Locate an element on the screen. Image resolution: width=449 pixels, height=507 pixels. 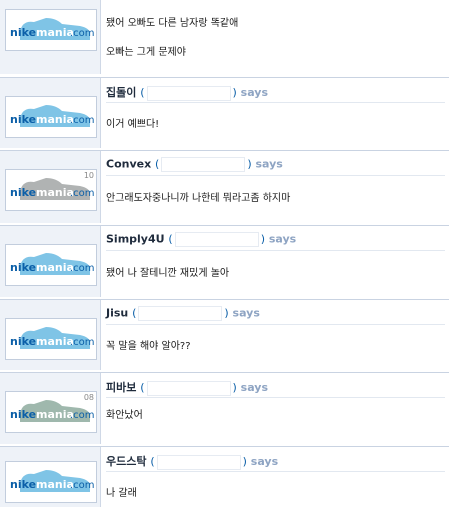
comment-text: 안그래도자중나니까 나한테 뭐라고좀 하지마 is located at coordinates (198, 198).